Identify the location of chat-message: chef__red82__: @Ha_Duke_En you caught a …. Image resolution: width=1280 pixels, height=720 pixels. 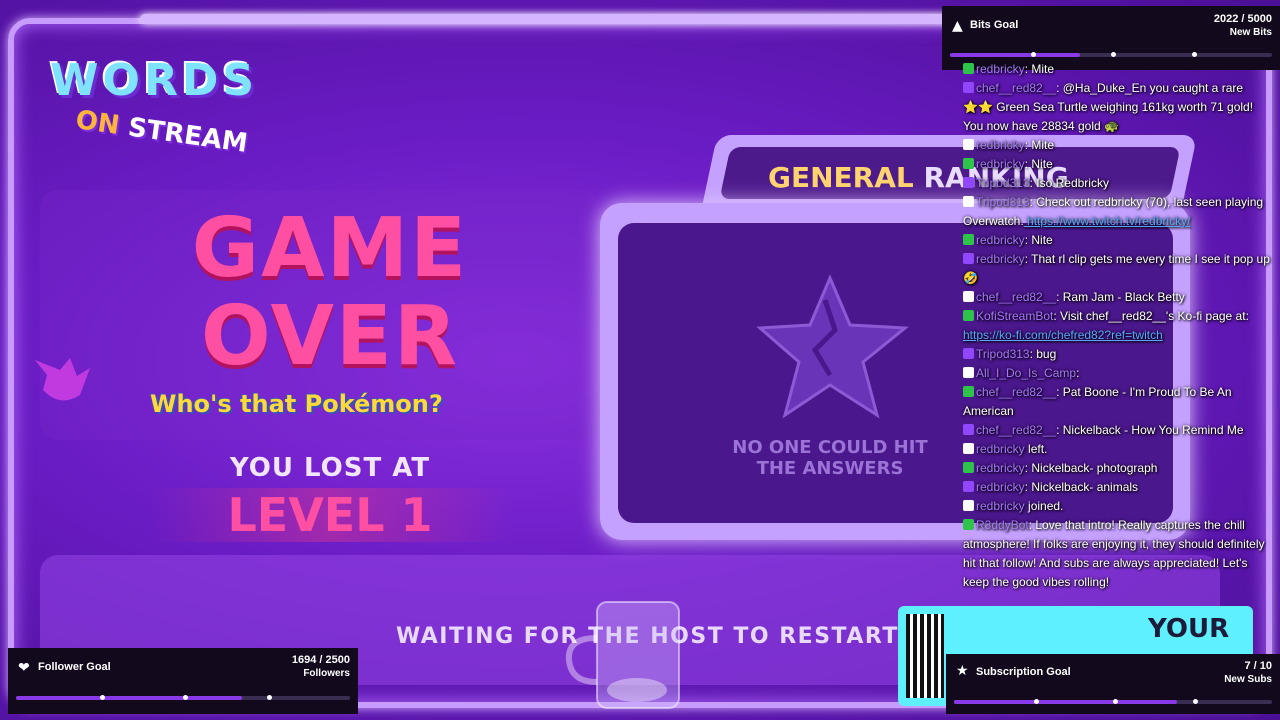
(1118, 107).